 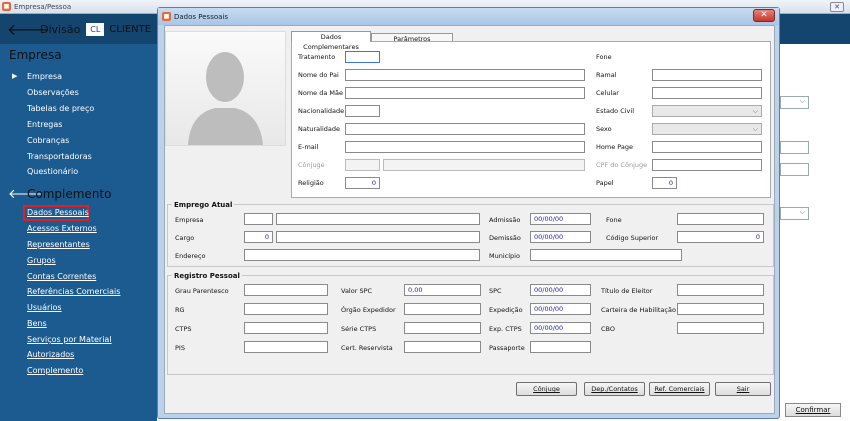 I want to click on nome-mae-field, so click(x=465, y=93).